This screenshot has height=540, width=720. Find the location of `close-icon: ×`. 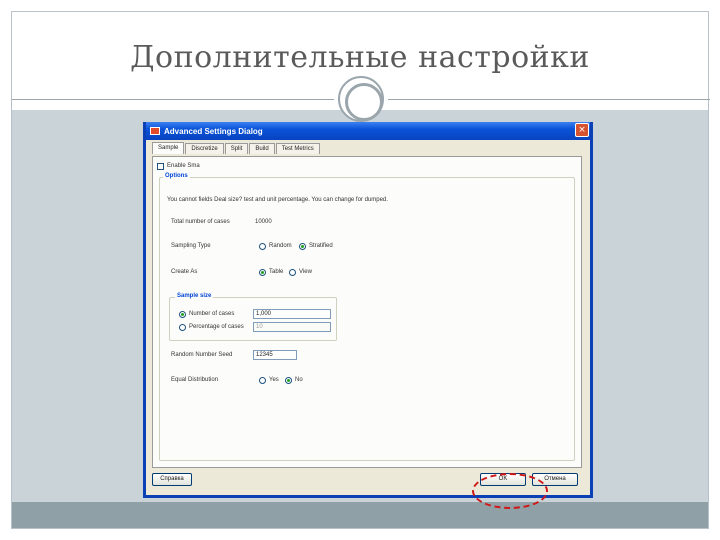

close-icon: × is located at coordinates (582, 130).